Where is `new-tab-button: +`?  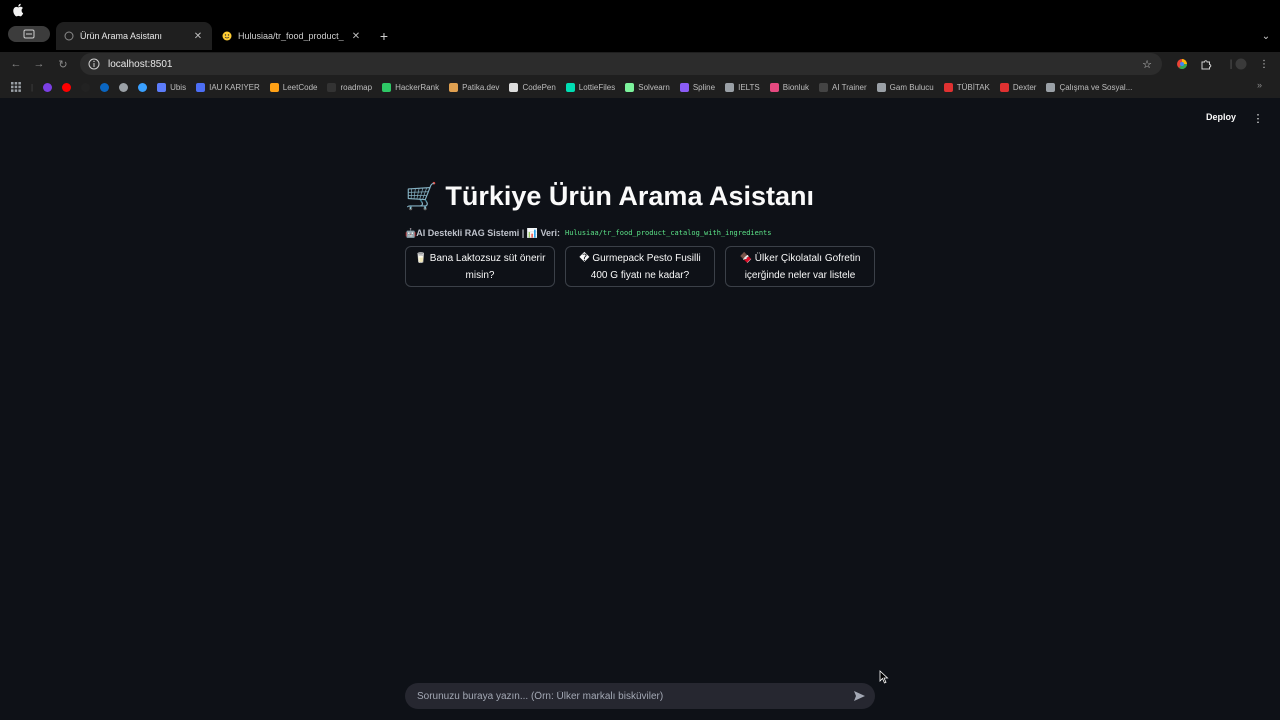 new-tab-button: + is located at coordinates (384, 36).